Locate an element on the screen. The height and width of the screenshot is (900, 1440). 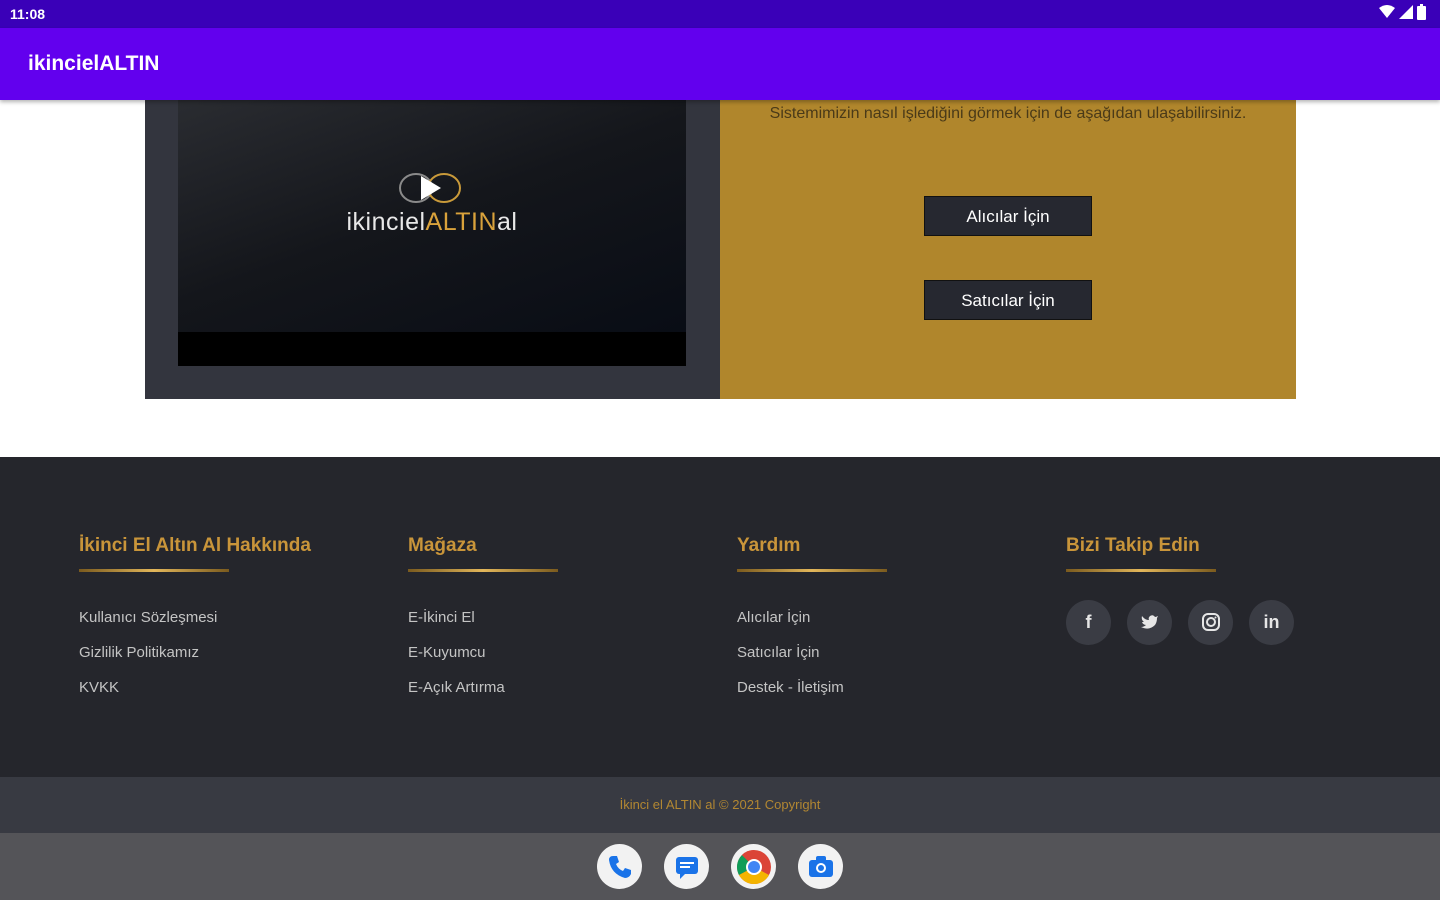
signal-icon is located at coordinates (1406, 12).